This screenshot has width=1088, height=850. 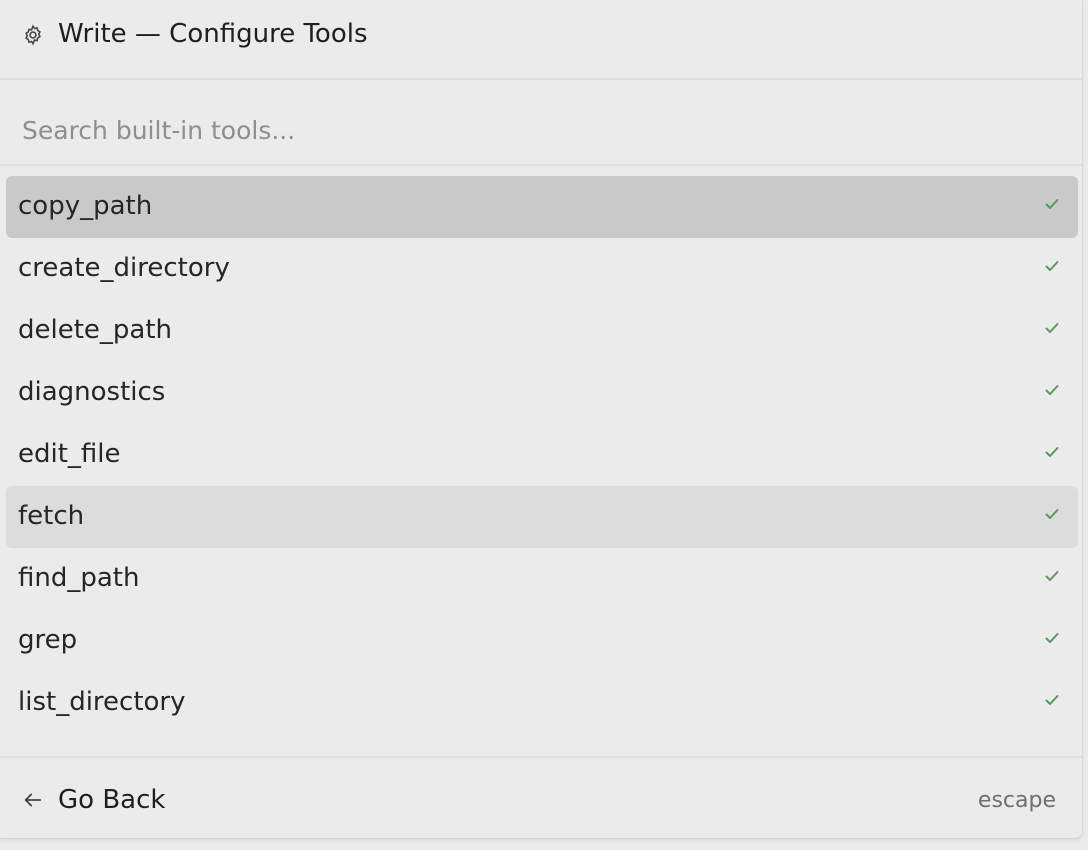 I want to click on tool-item-label: edit_file, so click(x=69, y=454).